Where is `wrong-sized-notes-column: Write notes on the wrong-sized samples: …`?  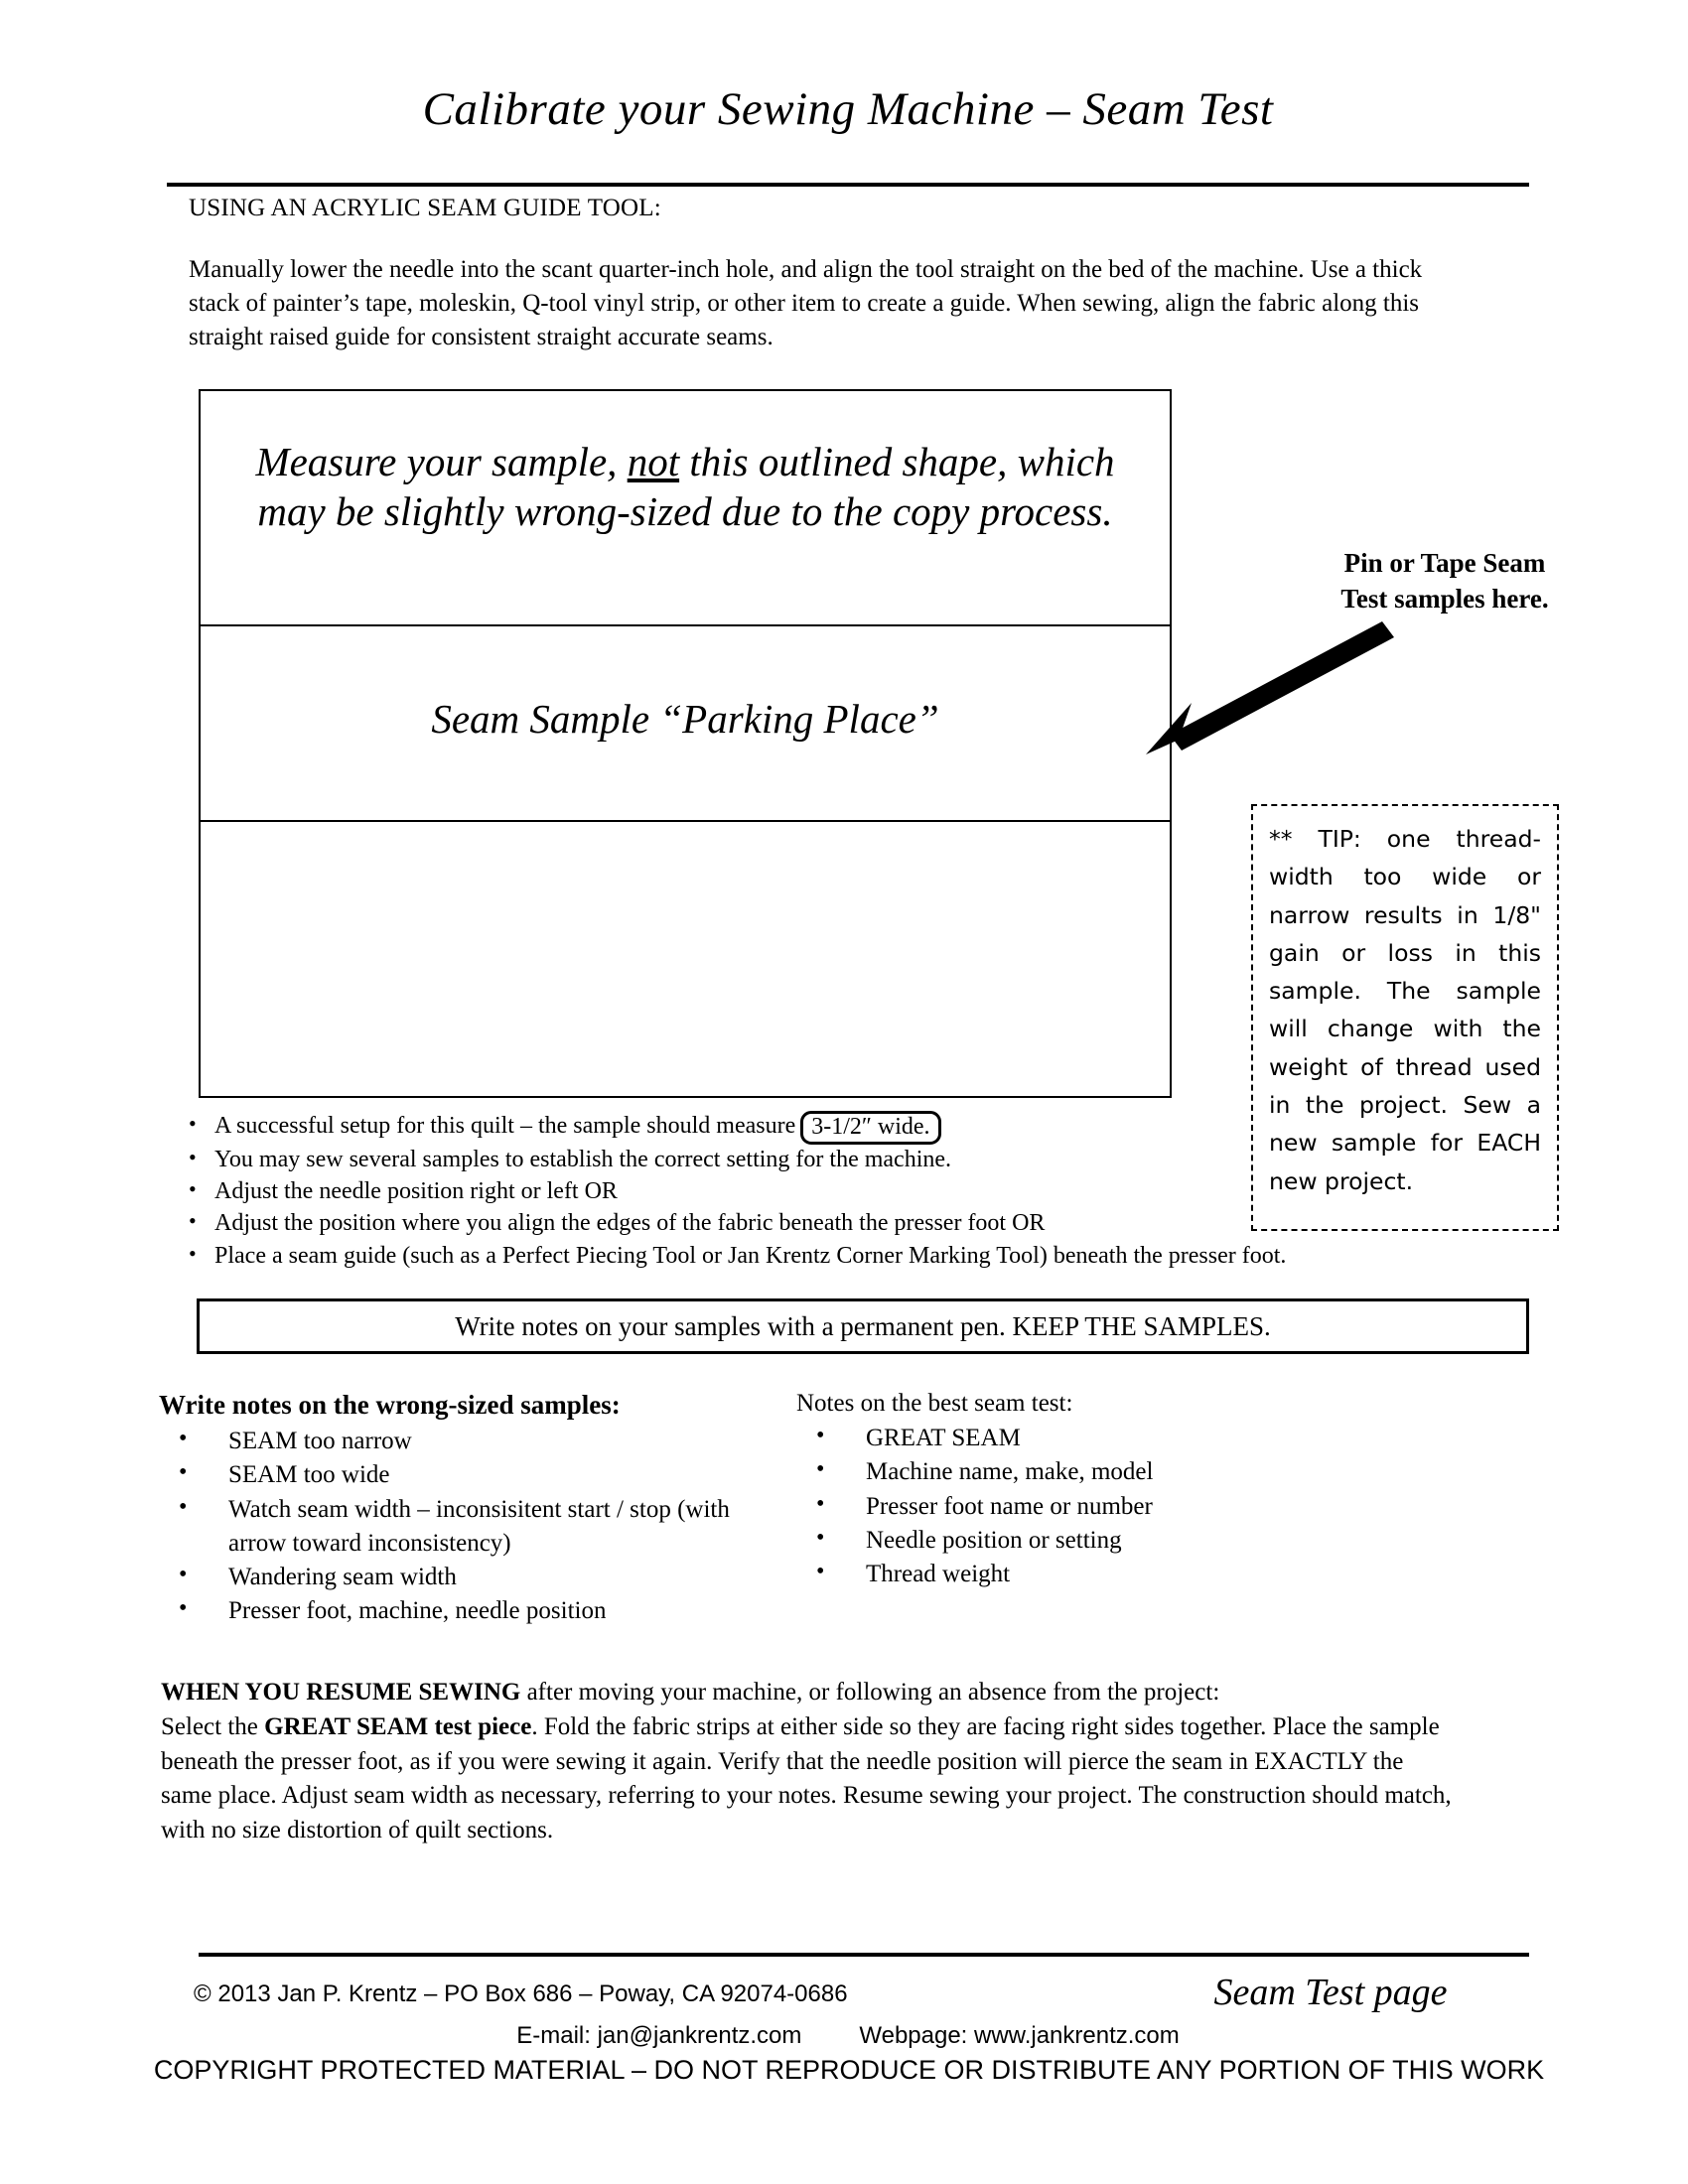 wrong-sized-notes-column: Write notes on the wrong-sized samples: … is located at coordinates (465, 1509).